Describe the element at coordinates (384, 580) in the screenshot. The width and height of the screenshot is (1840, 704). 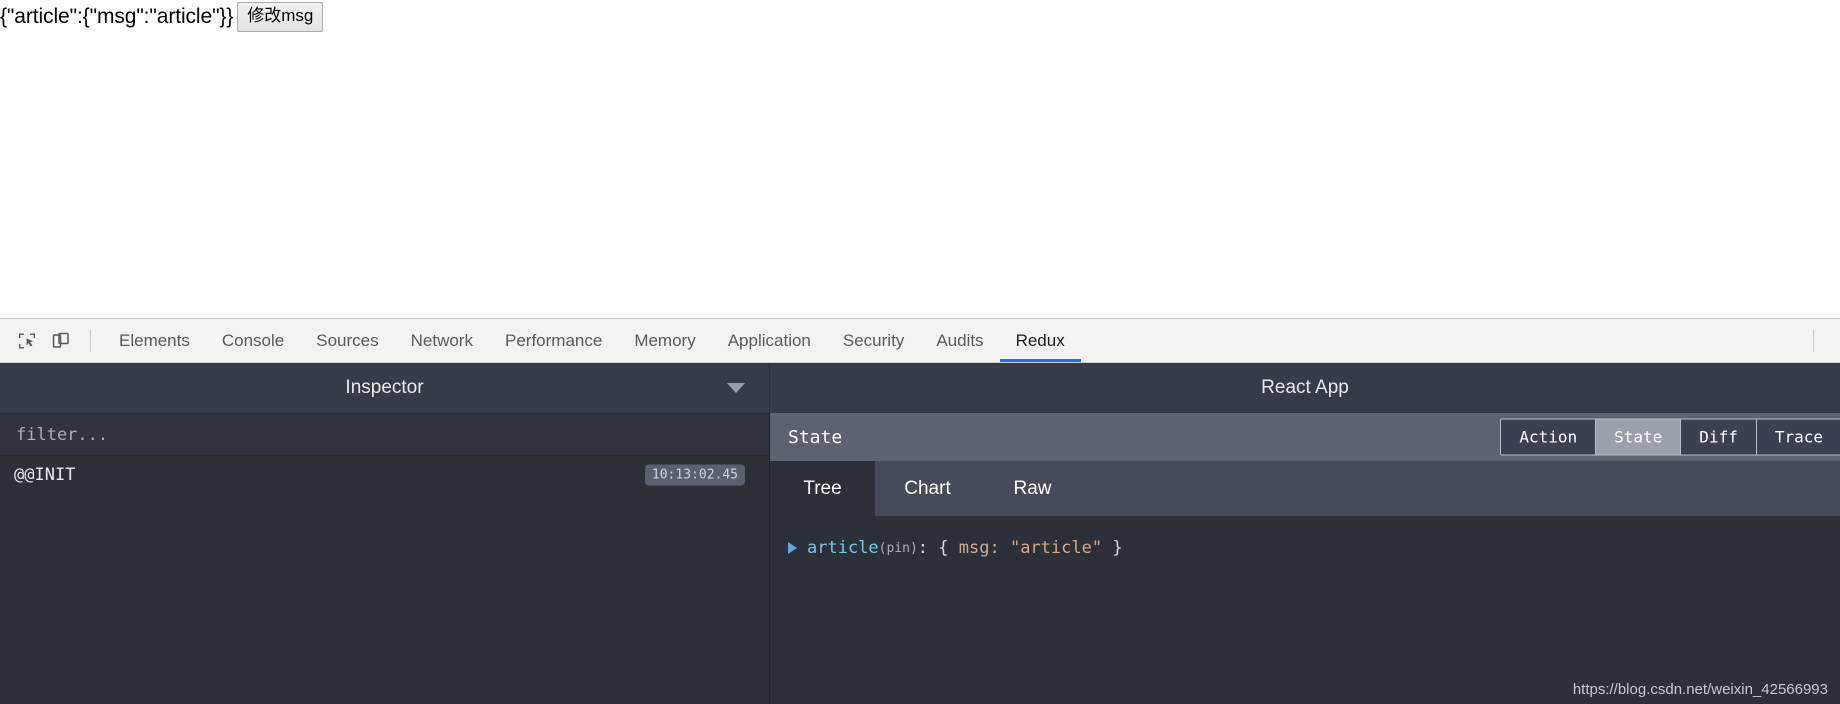
I see `action-list: @@INIT 10:13:02.45` at that location.